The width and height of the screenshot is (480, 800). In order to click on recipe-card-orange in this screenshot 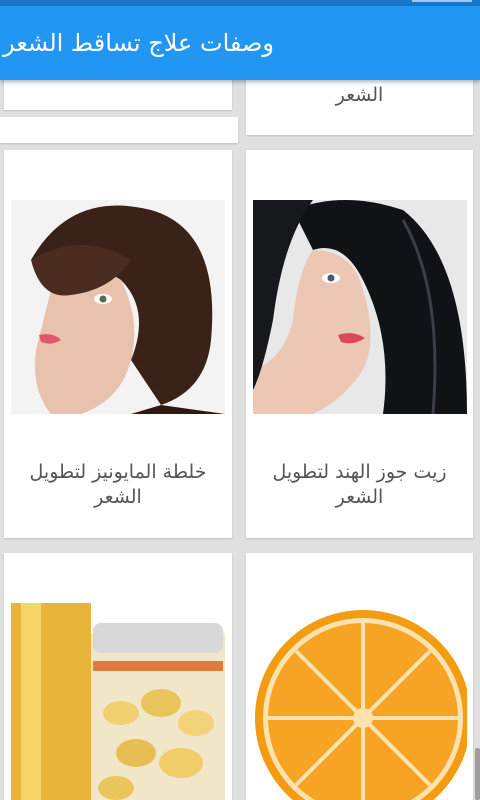, I will do `click(359, 676)`.